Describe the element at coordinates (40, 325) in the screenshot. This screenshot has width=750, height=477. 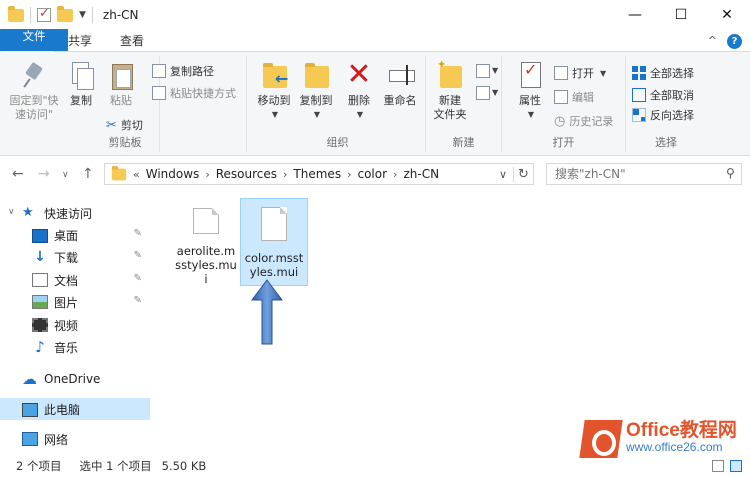
I see `video-icon` at that location.